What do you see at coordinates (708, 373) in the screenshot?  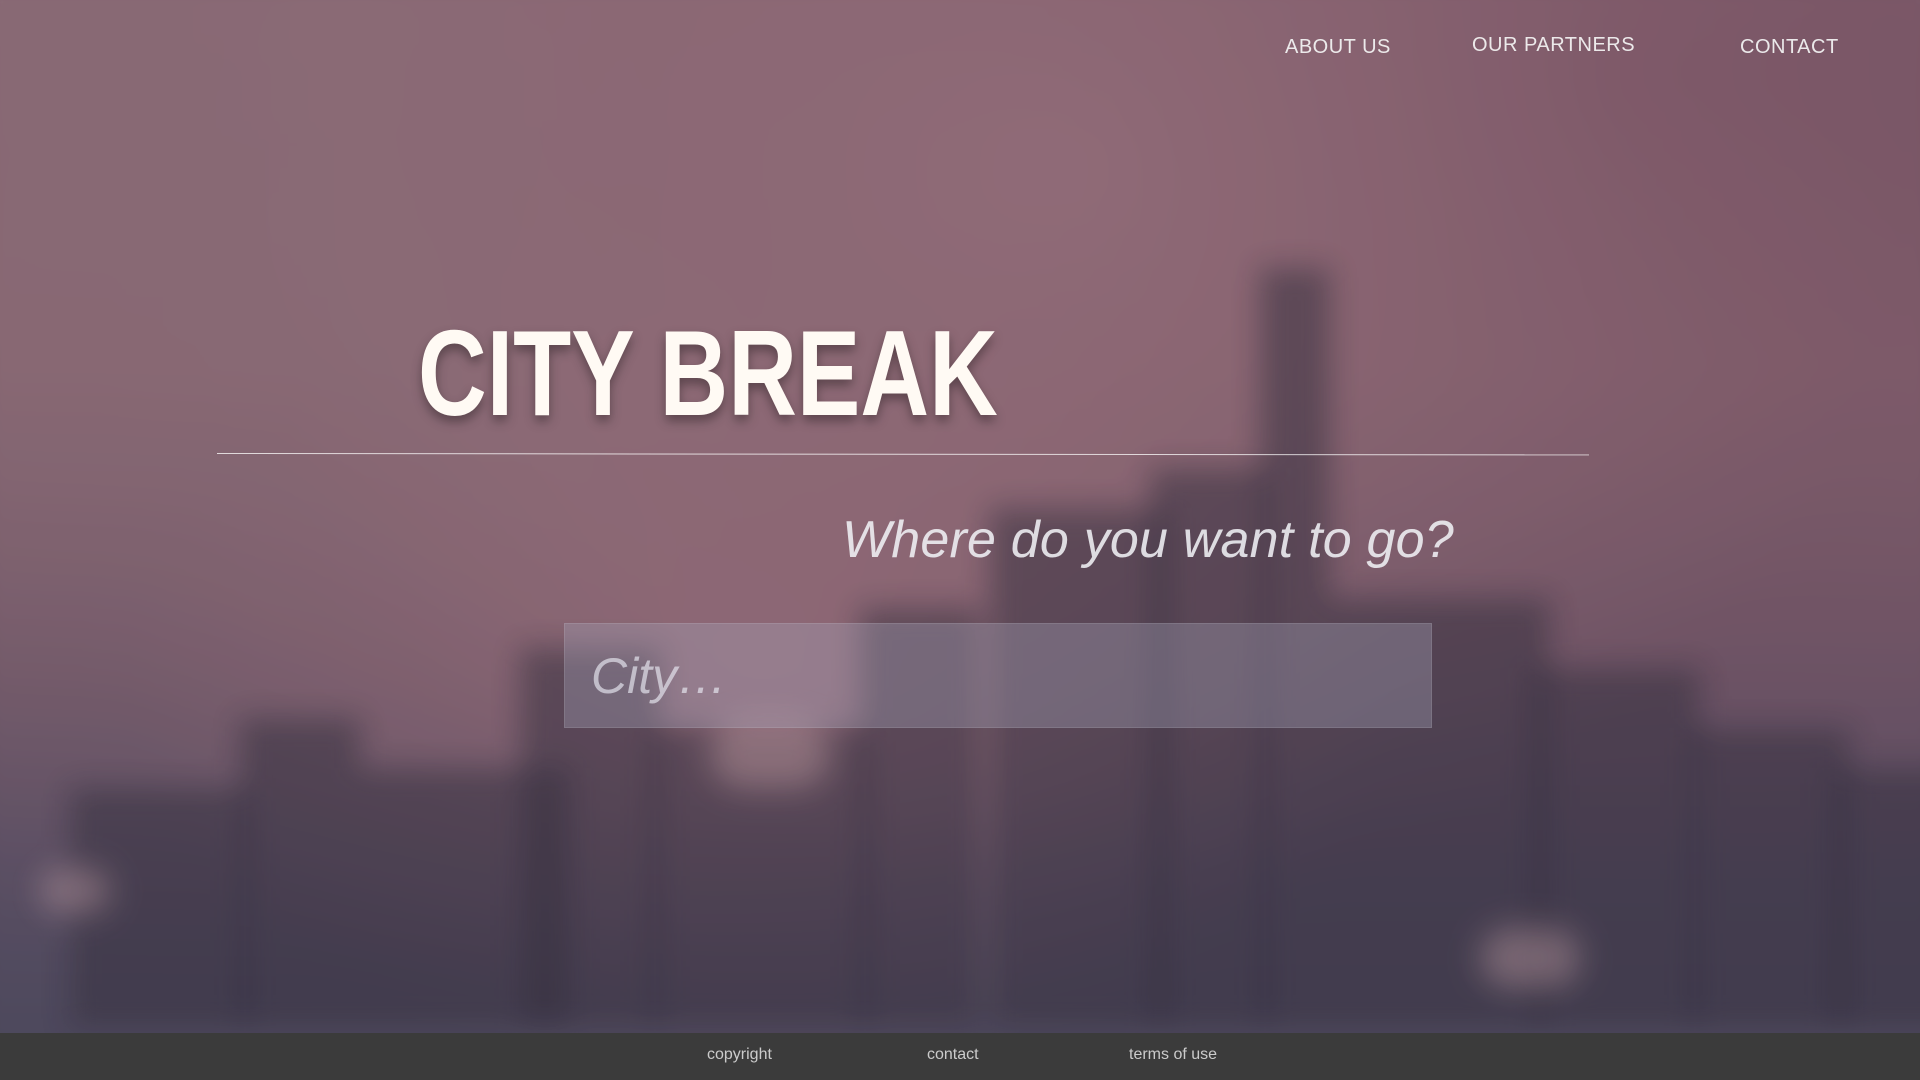 I see `page-title: CITY BREAK` at bounding box center [708, 373].